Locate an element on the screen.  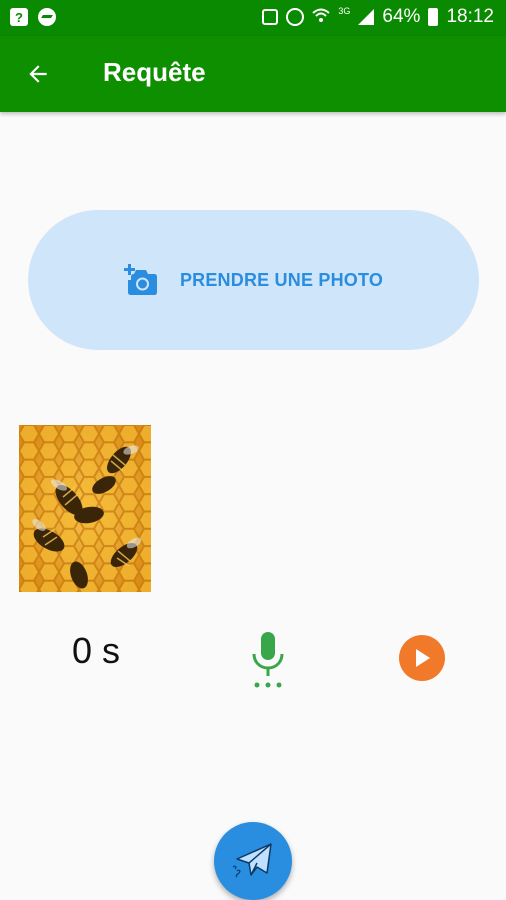
mic-icon is located at coordinates (268, 660).